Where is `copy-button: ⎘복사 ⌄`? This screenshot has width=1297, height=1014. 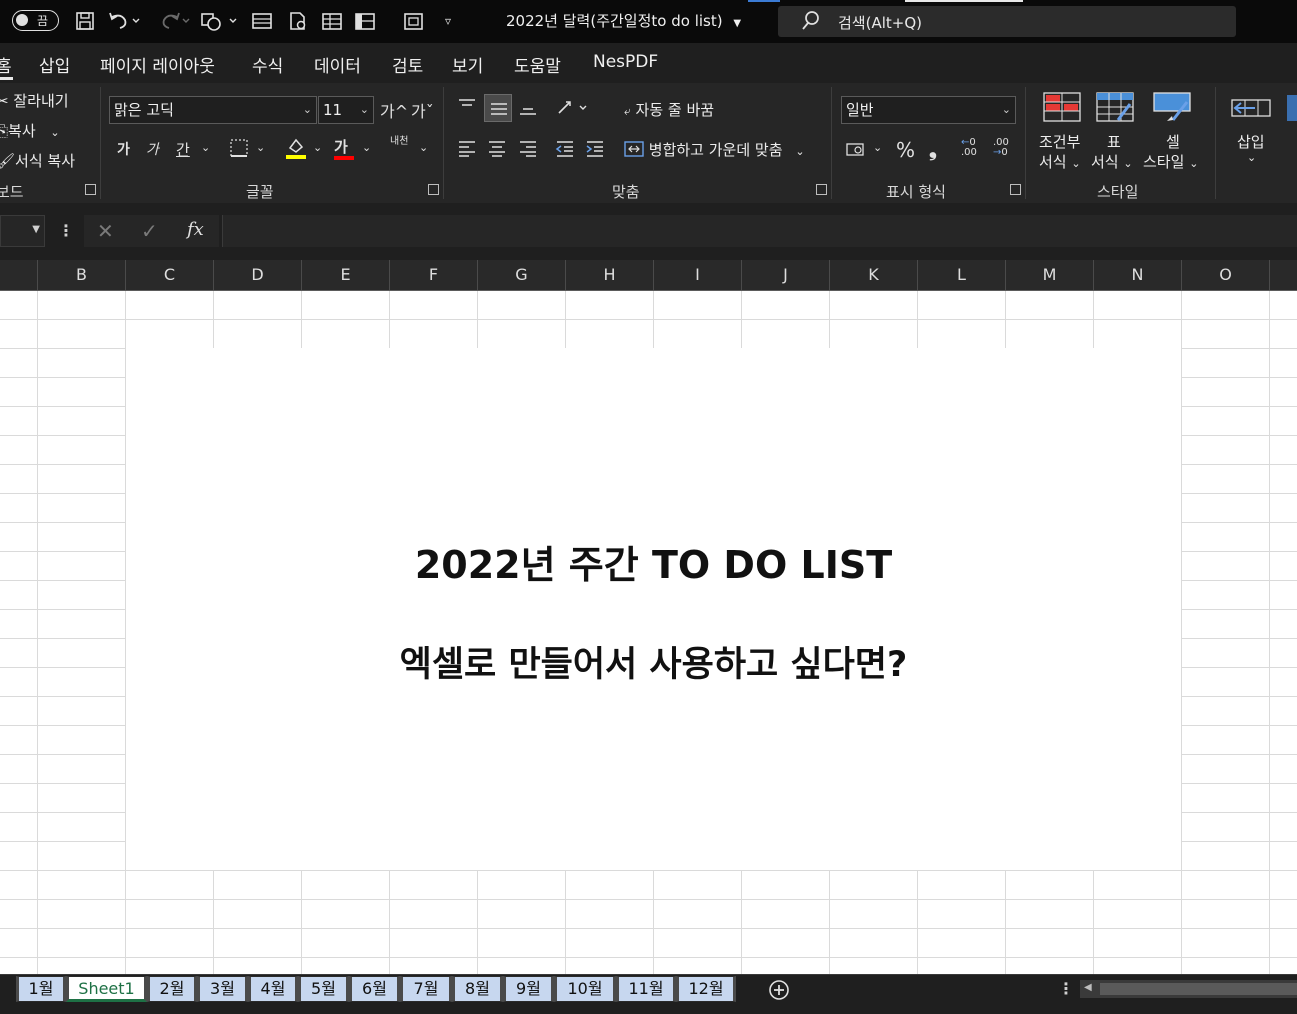 copy-button: ⎘복사 ⌄ is located at coordinates (30, 130).